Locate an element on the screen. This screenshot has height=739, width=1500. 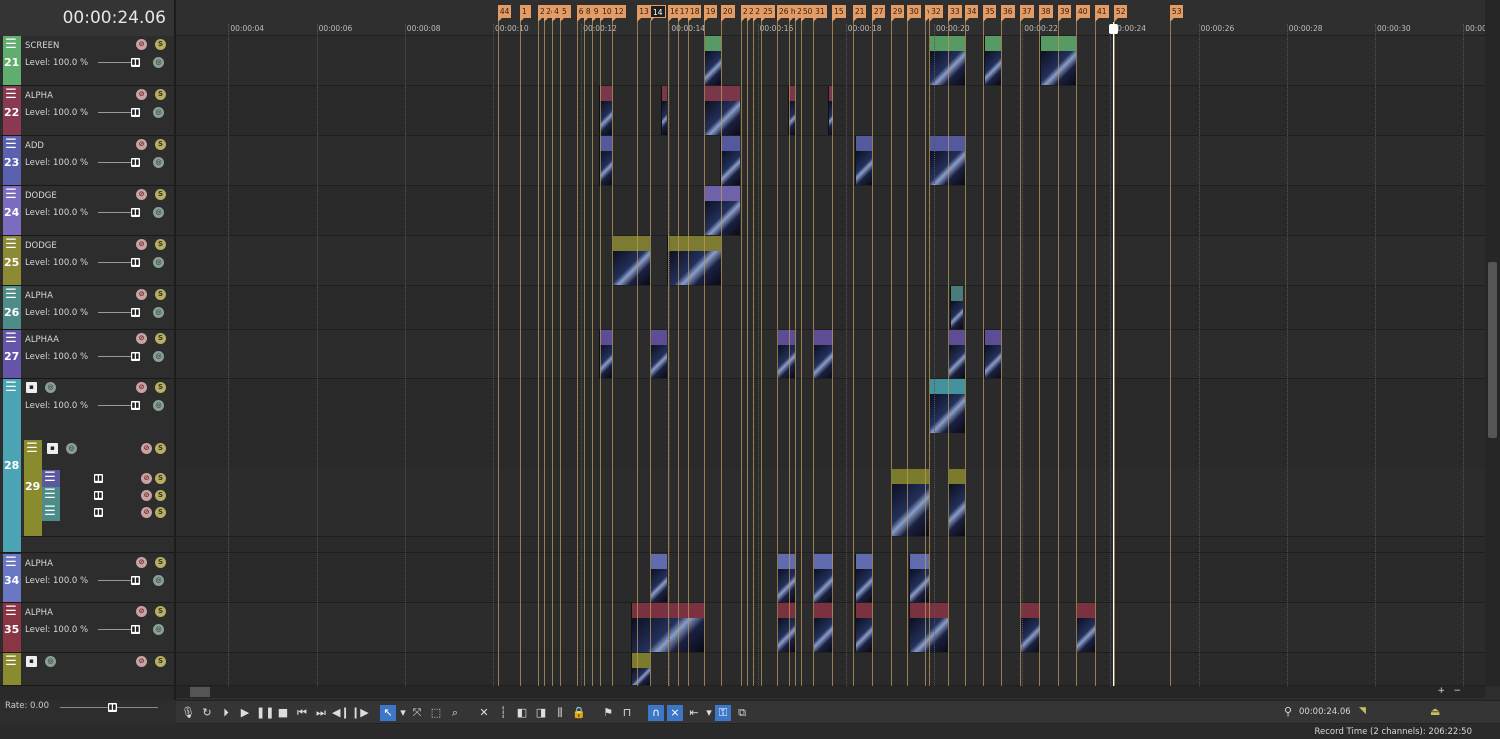
dropdown-button: ▾ is located at coordinates (709, 713).